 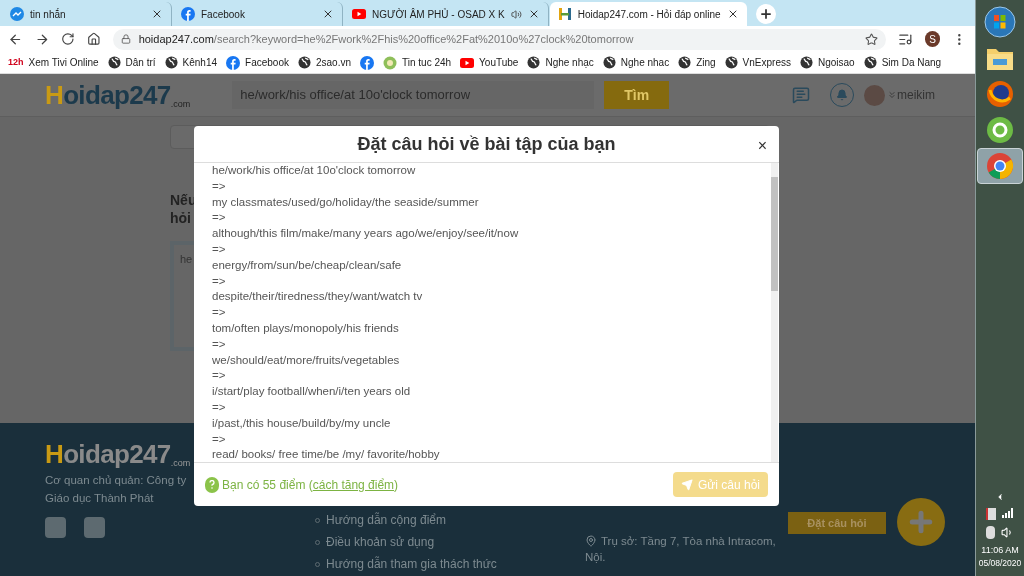 I want to click on browser-tab: Hoidap247.com - Hỏi đáp online, so click(x=648, y=14).